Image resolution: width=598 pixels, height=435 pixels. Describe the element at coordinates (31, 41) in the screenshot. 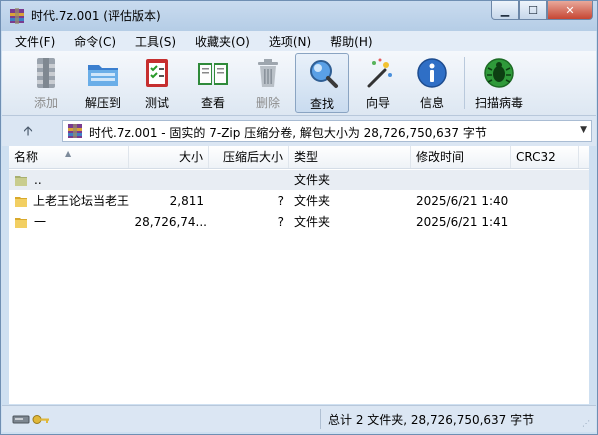

I see `menu-file: 文件(F)` at that location.